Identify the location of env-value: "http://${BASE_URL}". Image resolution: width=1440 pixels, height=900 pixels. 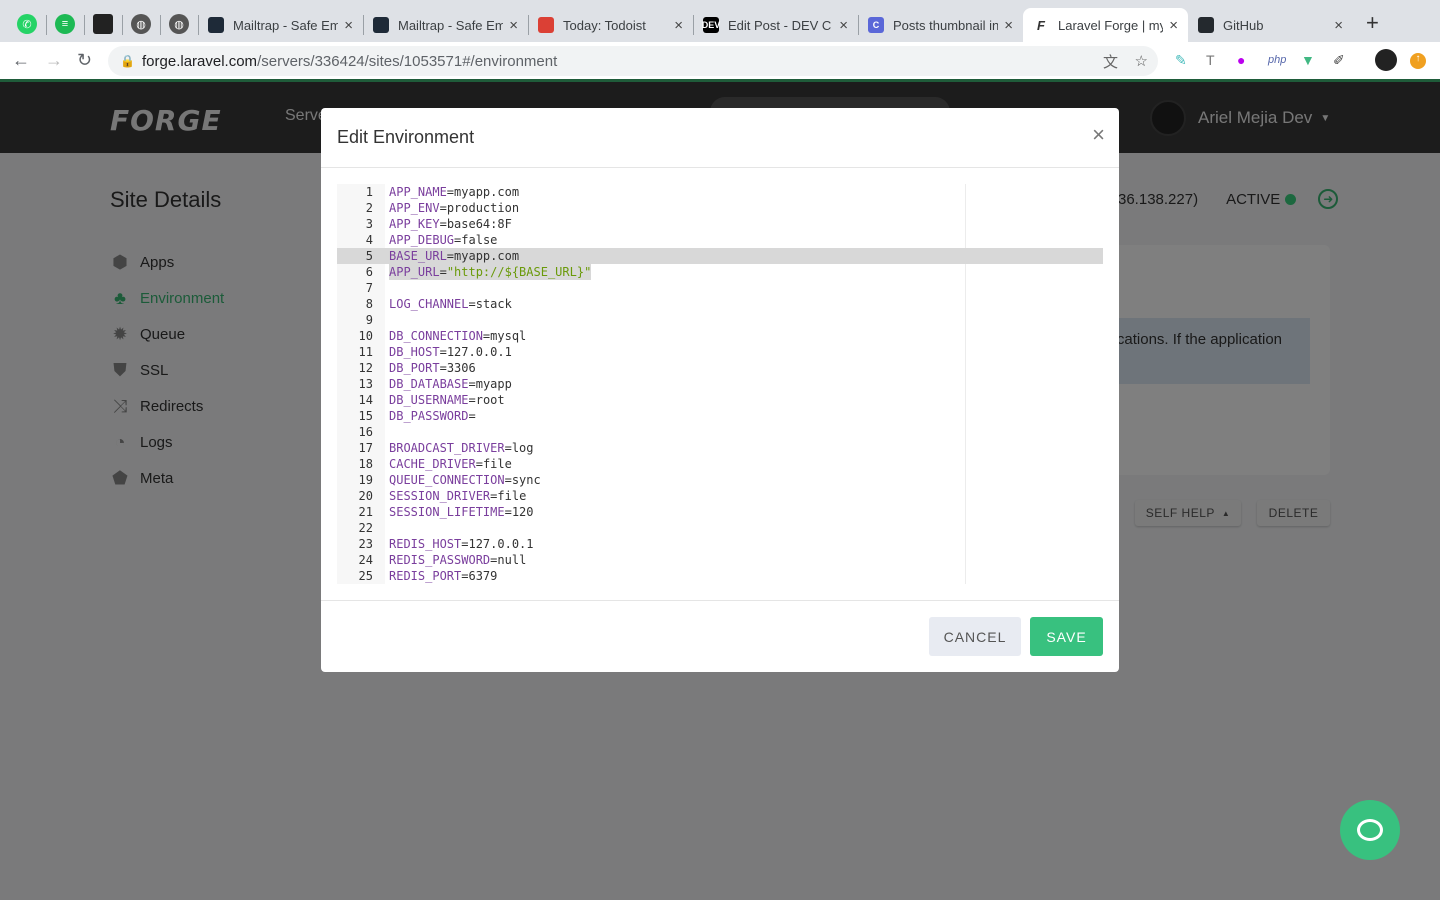
(519, 272).